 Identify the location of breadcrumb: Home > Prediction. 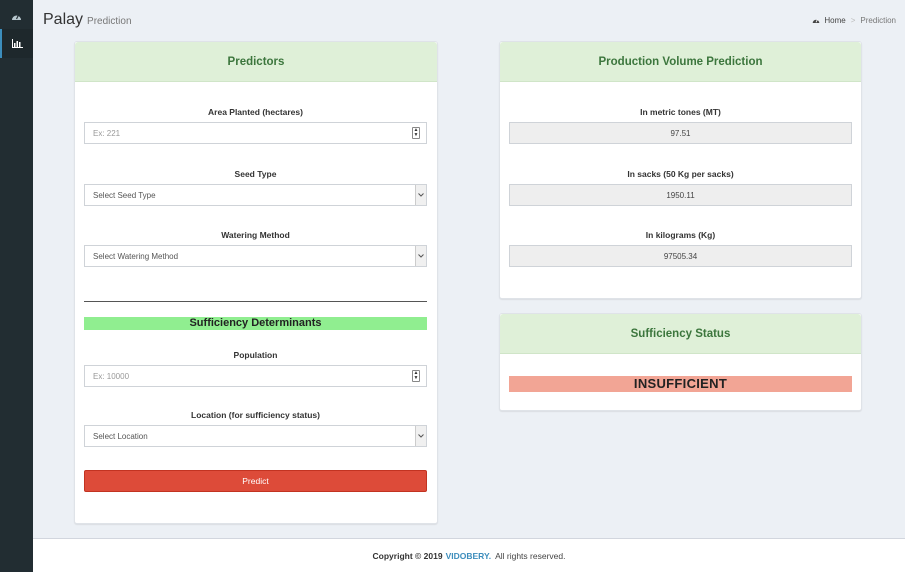
(854, 20).